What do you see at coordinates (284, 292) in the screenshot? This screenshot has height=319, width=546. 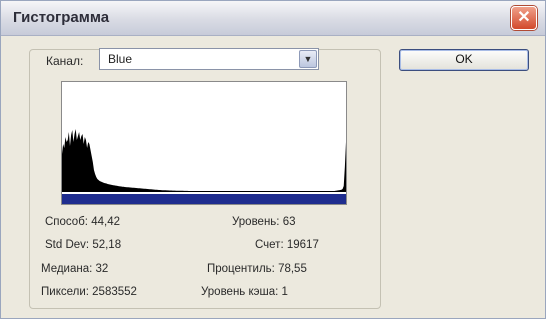 I see `stat-cache-level-value: 1` at bounding box center [284, 292].